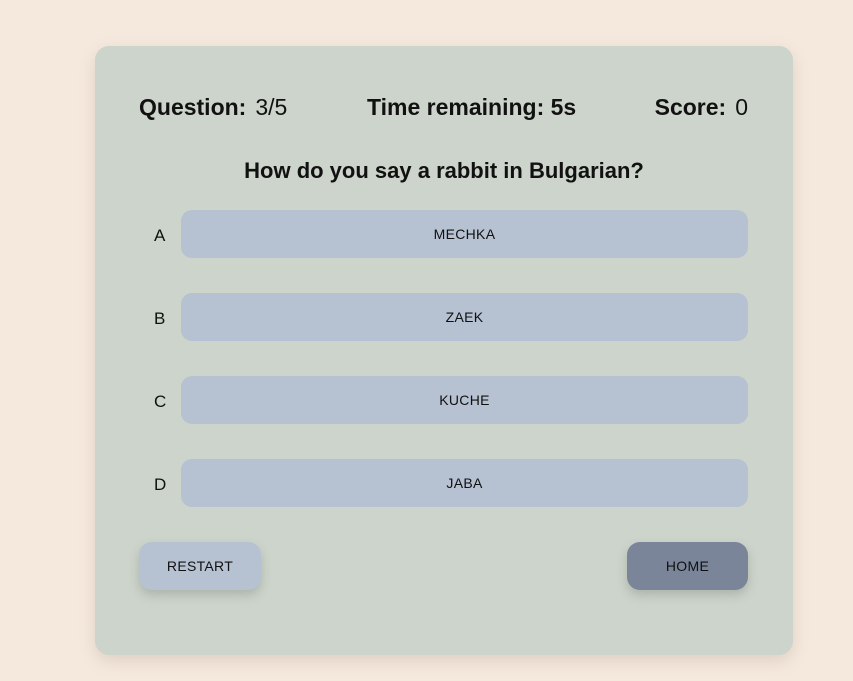  What do you see at coordinates (444, 170) in the screenshot?
I see `question-text: How do you say a rabbit in Bulgarian?` at bounding box center [444, 170].